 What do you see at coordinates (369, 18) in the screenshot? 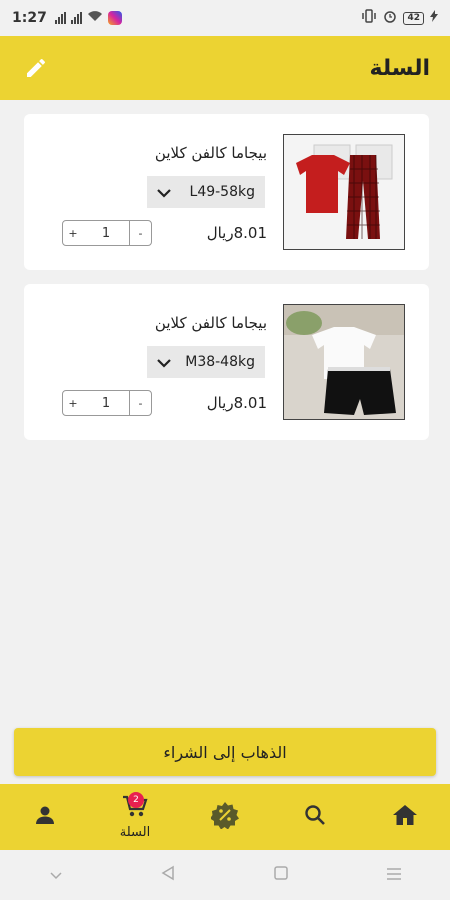
I see `vibrate-icon` at bounding box center [369, 18].